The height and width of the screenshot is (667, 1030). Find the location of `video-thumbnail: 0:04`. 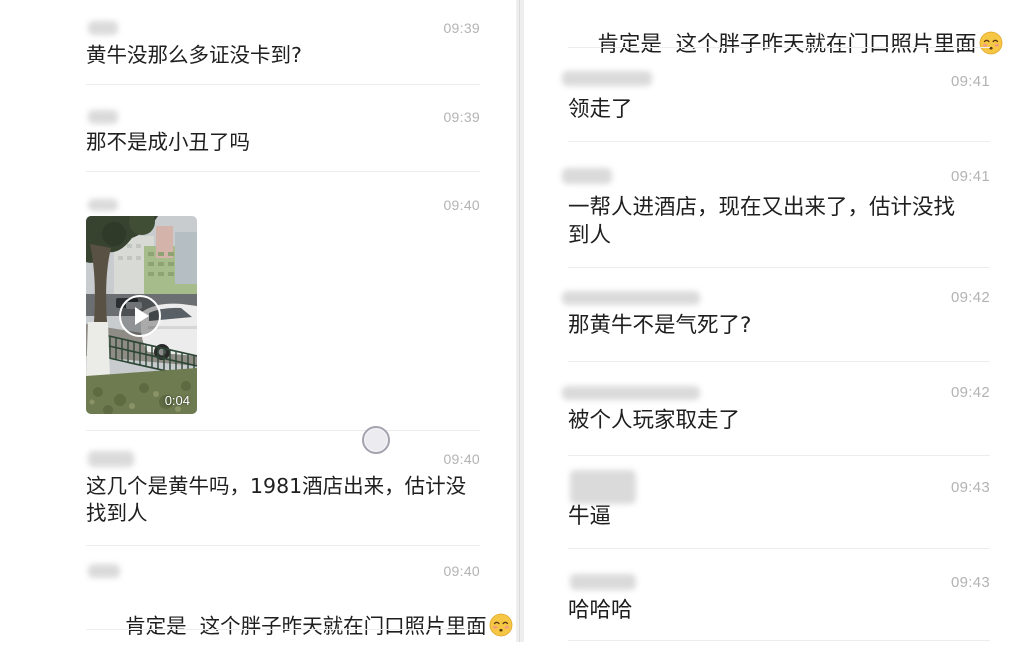

video-thumbnail: 0:04 is located at coordinates (141, 315).